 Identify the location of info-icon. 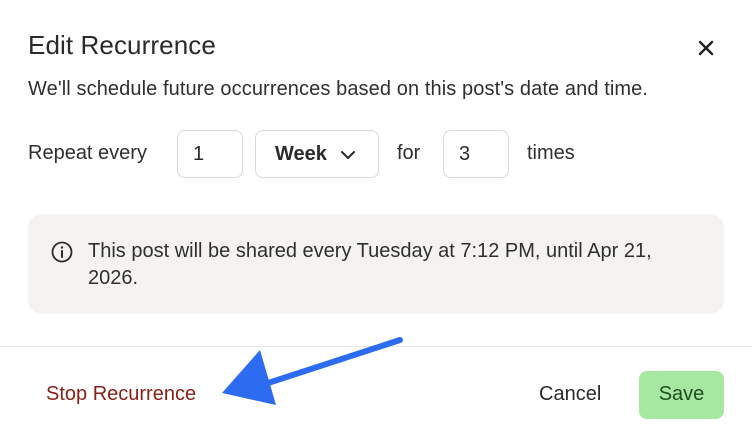
(62, 252).